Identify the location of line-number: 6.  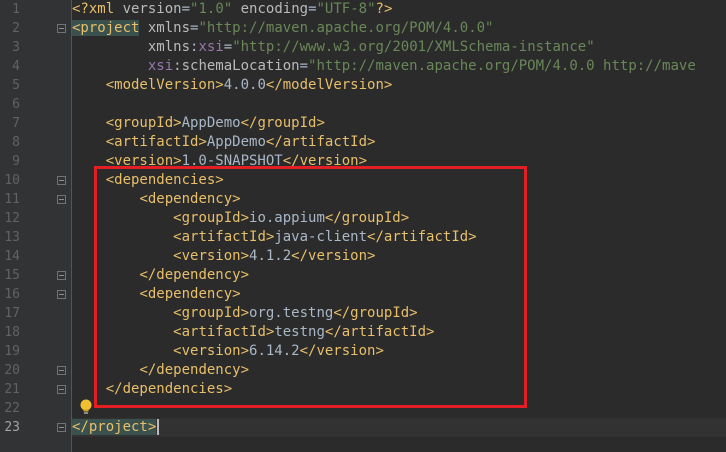
(16, 104).